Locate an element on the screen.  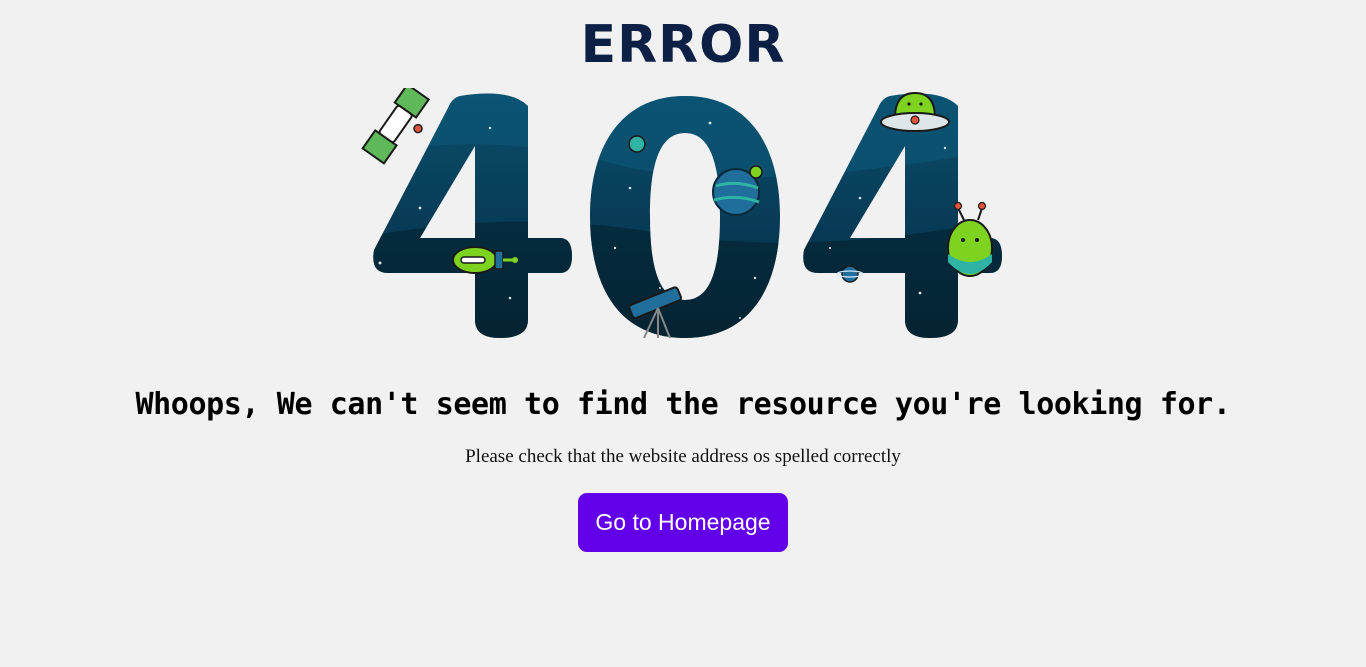
go-to-homepage-button: Go to Homepage is located at coordinates (683, 522).